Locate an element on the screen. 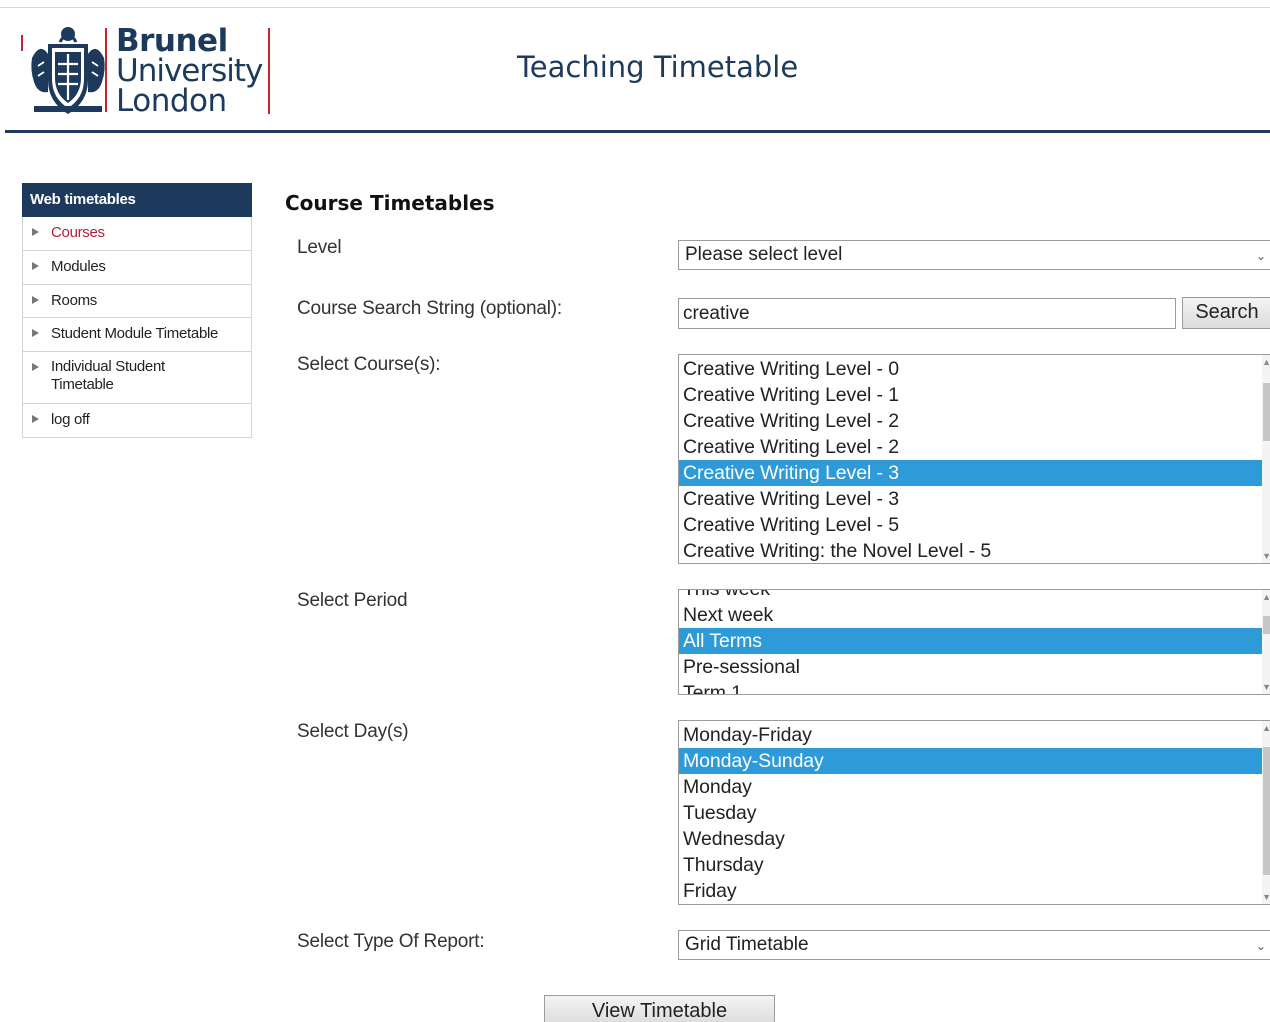 This screenshot has height=1022, width=1270. section-title: Course Timetables is located at coordinates (390, 203).